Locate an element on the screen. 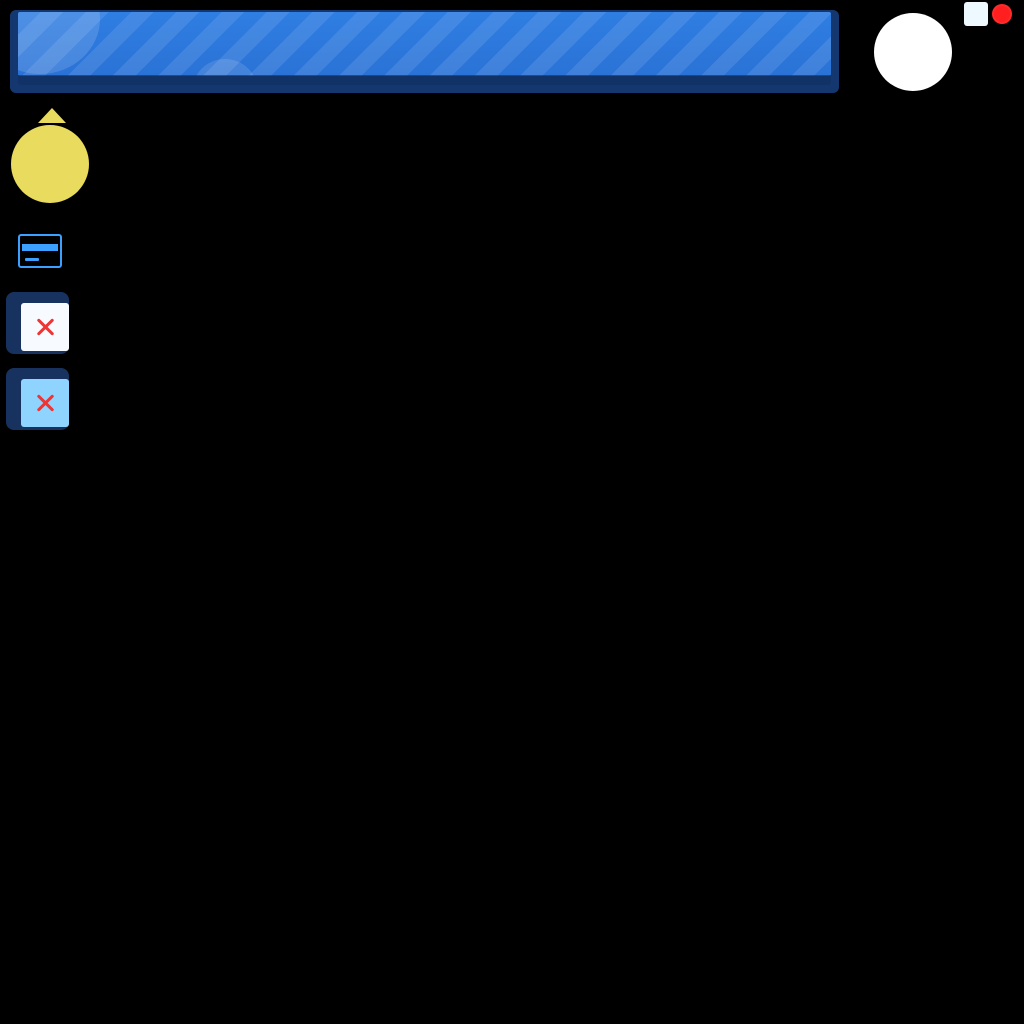 The width and height of the screenshot is (1024, 1024). yellow-orb is located at coordinates (50, 156).